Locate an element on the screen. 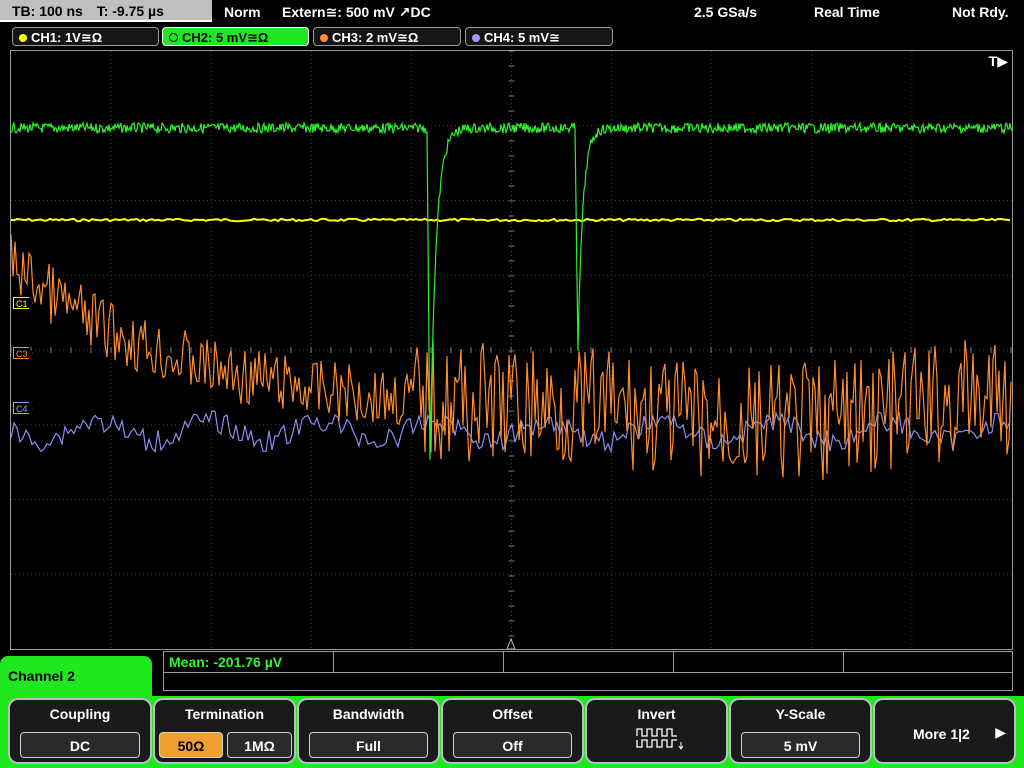 This screenshot has height=768, width=1024. tab-channel-2: CH2: 5 mV≅Ω is located at coordinates (235, 36).